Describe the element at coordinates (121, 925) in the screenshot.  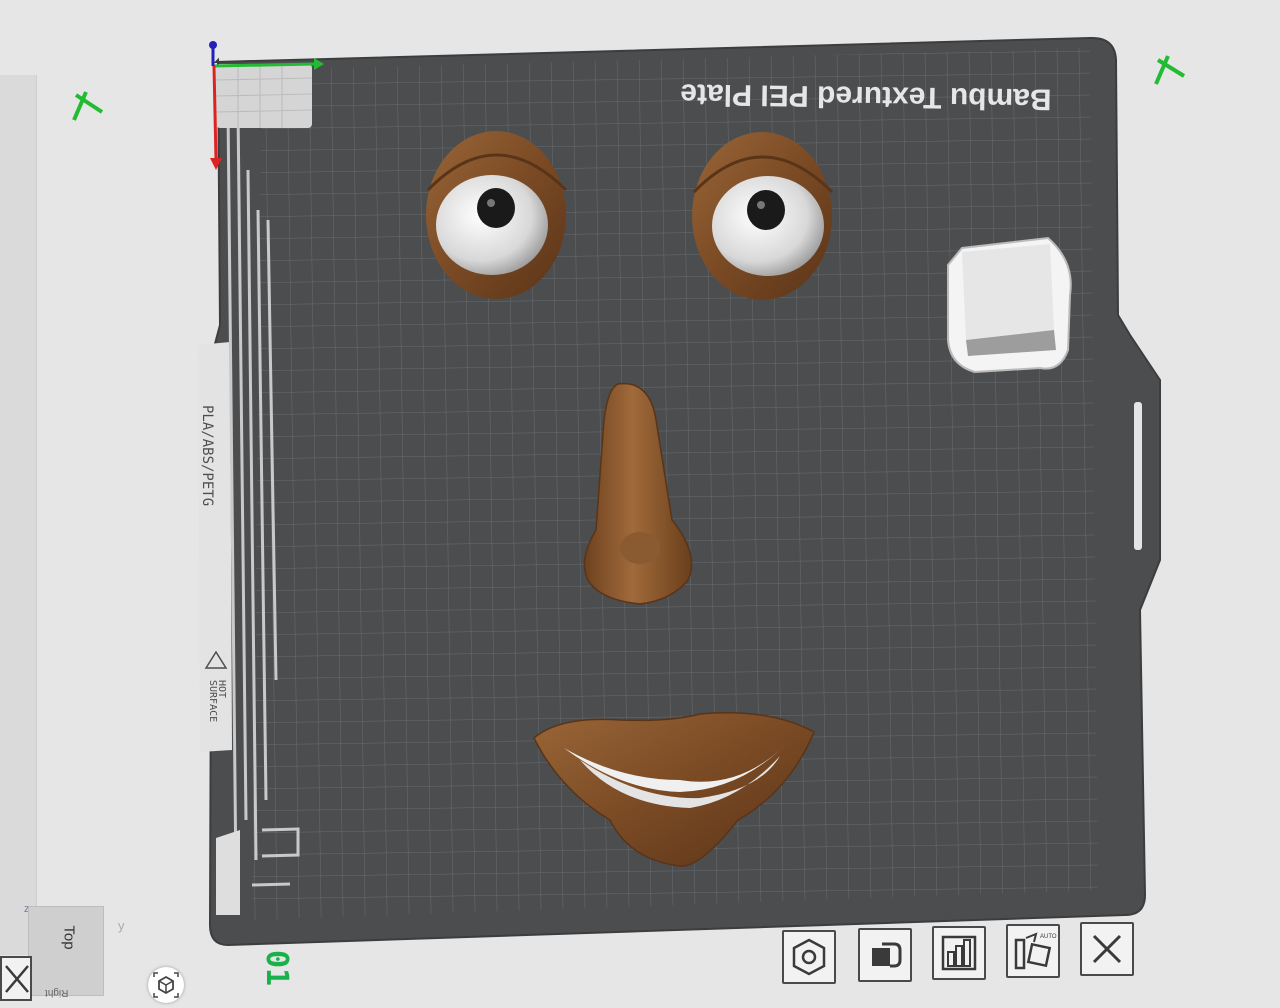
I see `view-cube-axis-y: y` at that location.